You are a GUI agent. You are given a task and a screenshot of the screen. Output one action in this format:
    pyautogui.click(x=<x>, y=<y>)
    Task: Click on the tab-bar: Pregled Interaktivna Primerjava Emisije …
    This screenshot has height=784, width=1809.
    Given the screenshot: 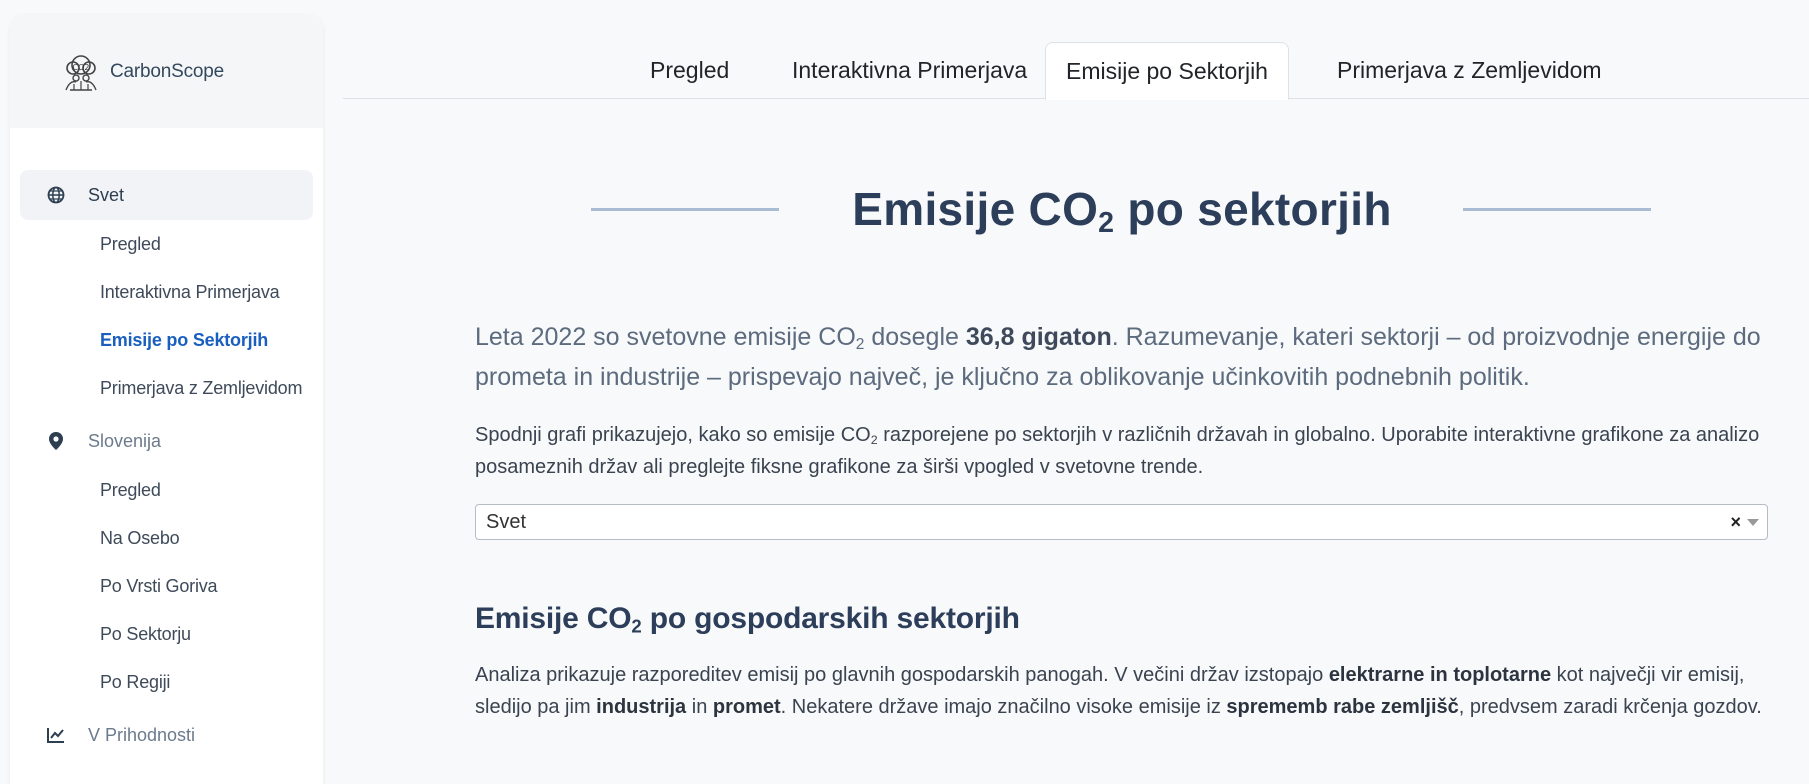 What is the action you would take?
    pyautogui.click(x=1076, y=50)
    